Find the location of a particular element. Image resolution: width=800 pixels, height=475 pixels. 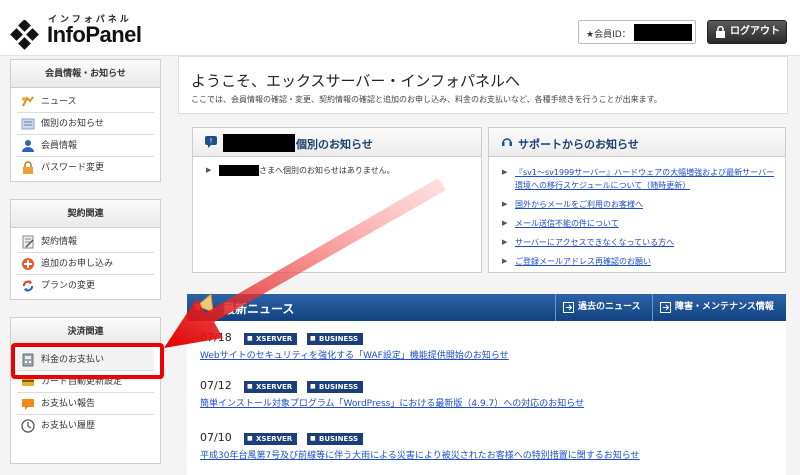

maintenance-info-tab: 障害・メンテナンス情報 is located at coordinates (719, 307).